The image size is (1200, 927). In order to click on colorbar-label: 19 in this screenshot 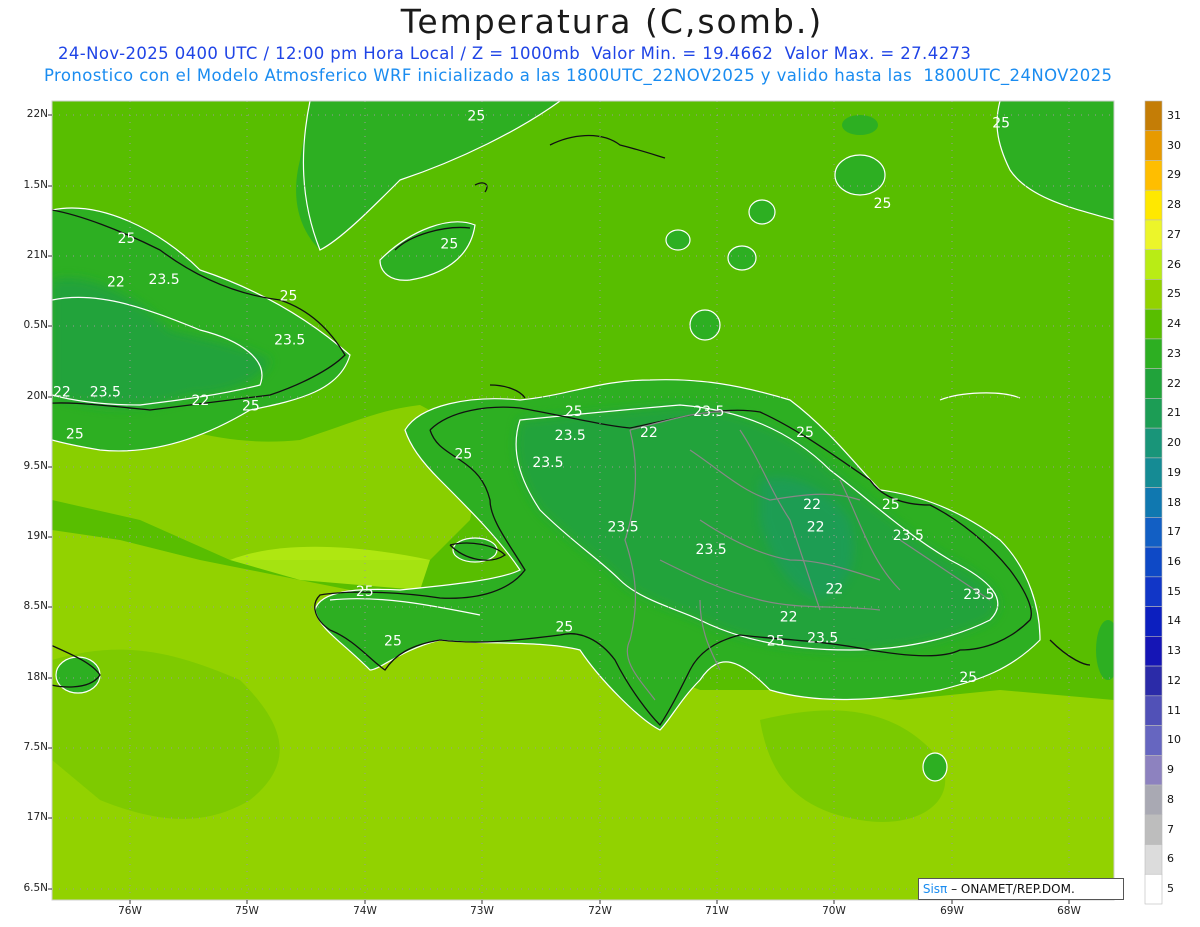, I will do `click(1174, 472)`.